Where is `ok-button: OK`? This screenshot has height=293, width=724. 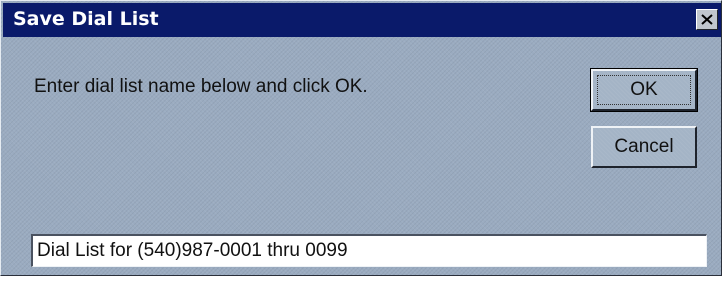
ok-button: OK is located at coordinates (644, 90).